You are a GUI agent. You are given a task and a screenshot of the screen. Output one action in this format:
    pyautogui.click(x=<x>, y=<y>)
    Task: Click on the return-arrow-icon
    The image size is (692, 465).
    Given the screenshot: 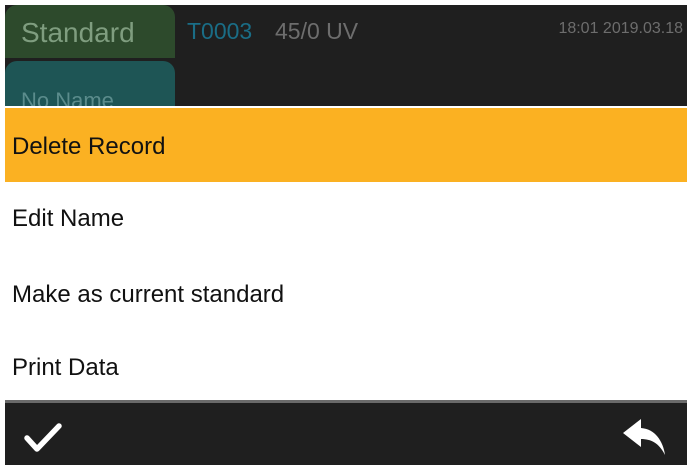 What is the action you would take?
    pyautogui.click(x=644, y=437)
    